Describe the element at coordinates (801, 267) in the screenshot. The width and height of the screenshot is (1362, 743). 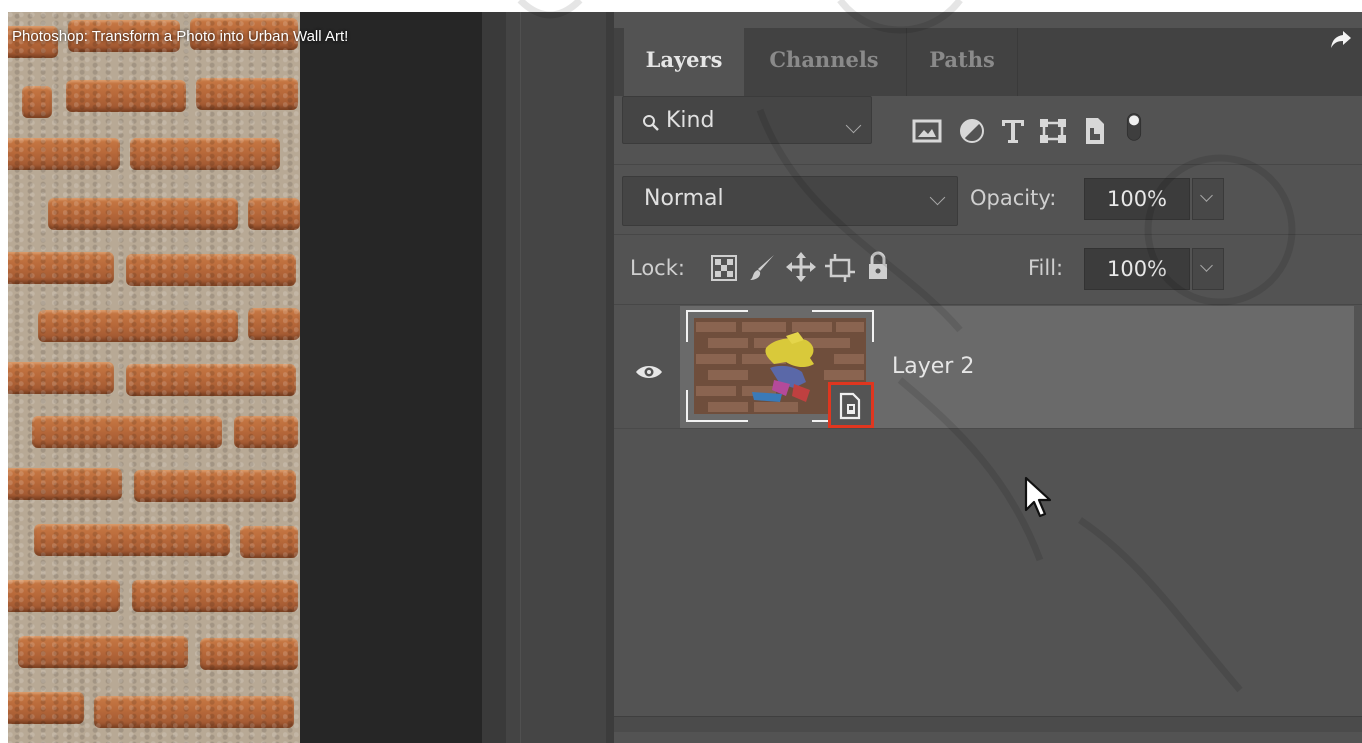
I see `lock-position-icon` at that location.